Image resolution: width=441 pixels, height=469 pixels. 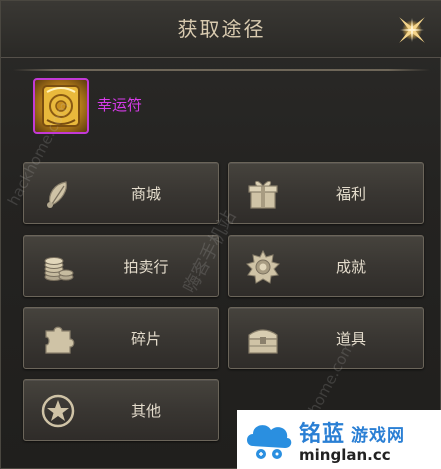 I want to click on treasure-chest-icon, so click(x=263, y=341).